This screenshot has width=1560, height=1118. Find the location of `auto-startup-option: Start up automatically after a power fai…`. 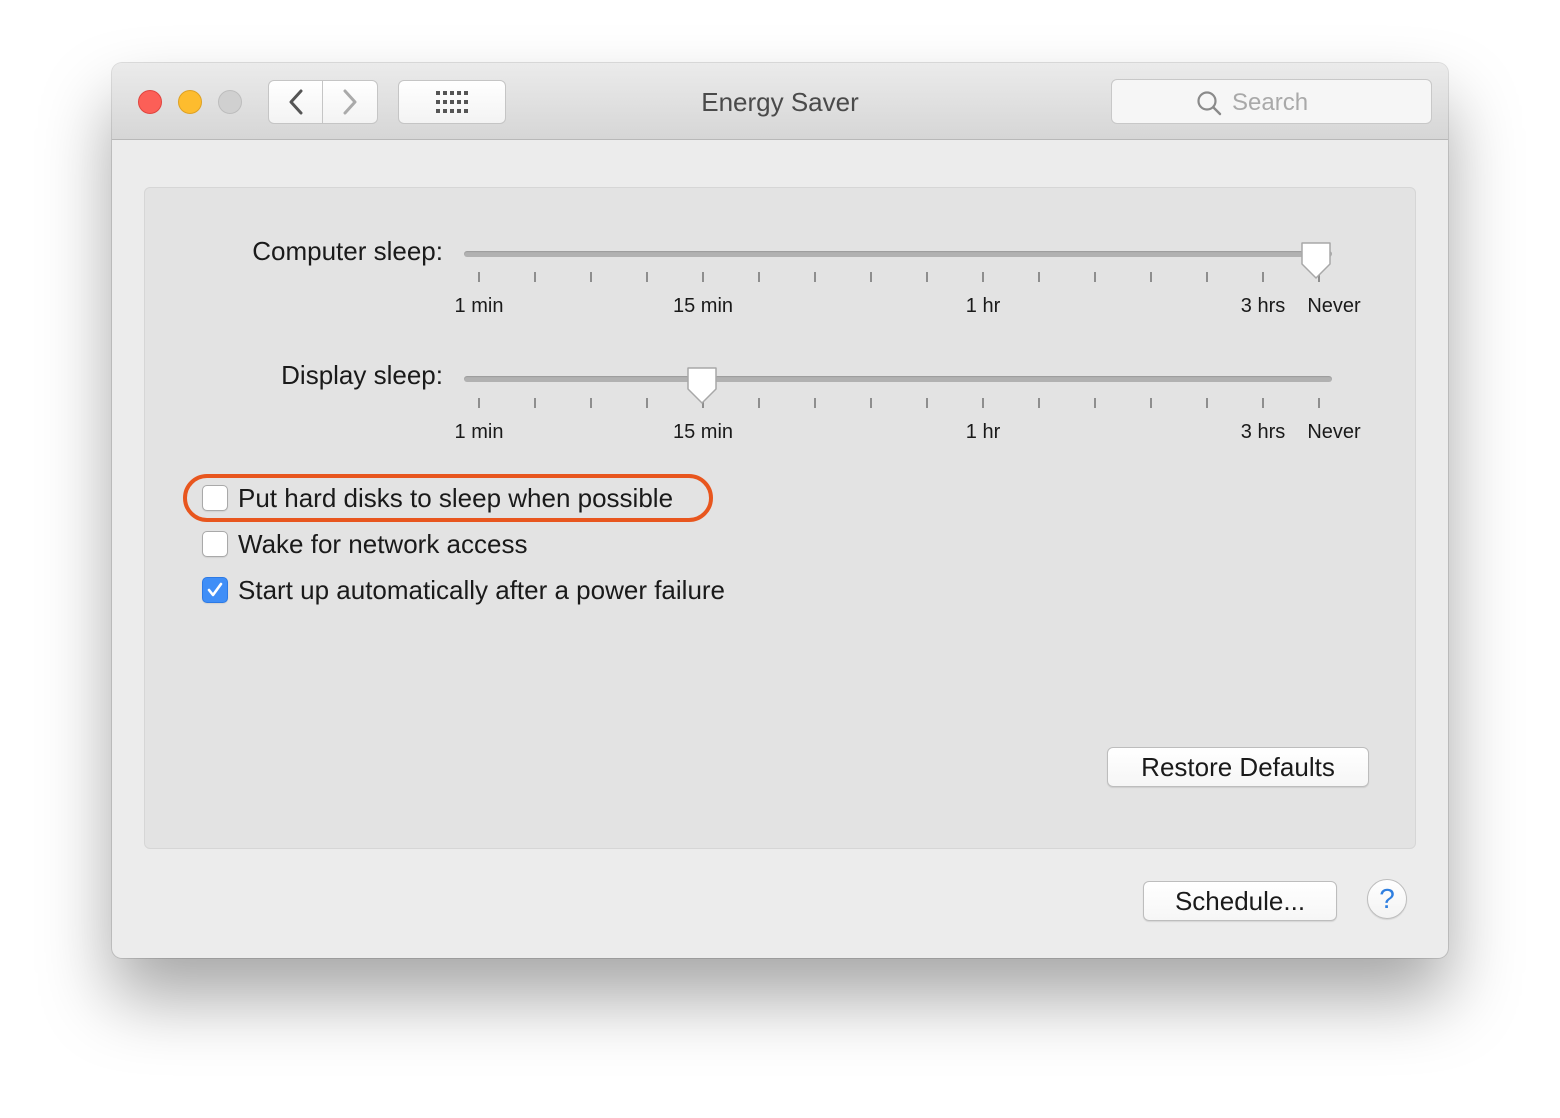

auto-startup-option: Start up automatically after a power fai… is located at coordinates (463, 590).